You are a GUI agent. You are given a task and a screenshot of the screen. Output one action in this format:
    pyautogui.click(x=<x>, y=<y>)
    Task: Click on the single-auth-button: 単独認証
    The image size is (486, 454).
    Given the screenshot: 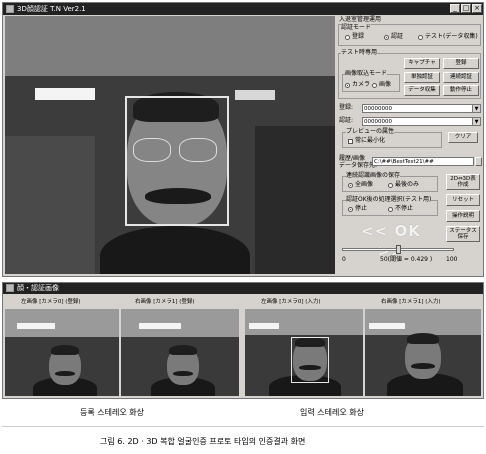 What is the action you would take?
    pyautogui.click(x=422, y=77)
    